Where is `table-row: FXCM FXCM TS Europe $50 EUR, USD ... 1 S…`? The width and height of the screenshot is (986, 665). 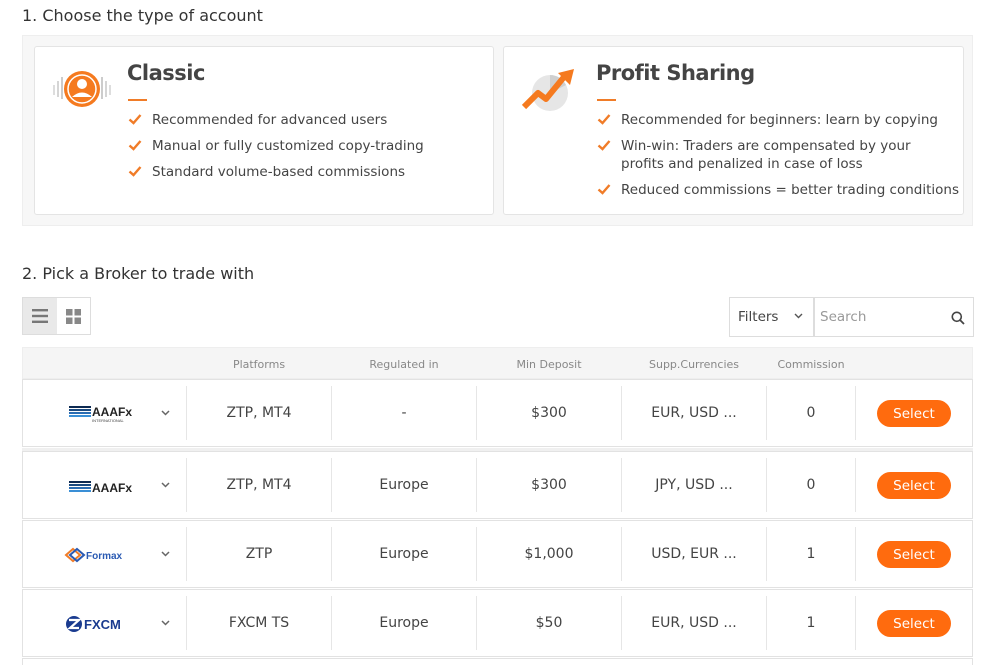 table-row: FXCM FXCM TS Europe $50 EUR, USD ... 1 S… is located at coordinates (497, 623).